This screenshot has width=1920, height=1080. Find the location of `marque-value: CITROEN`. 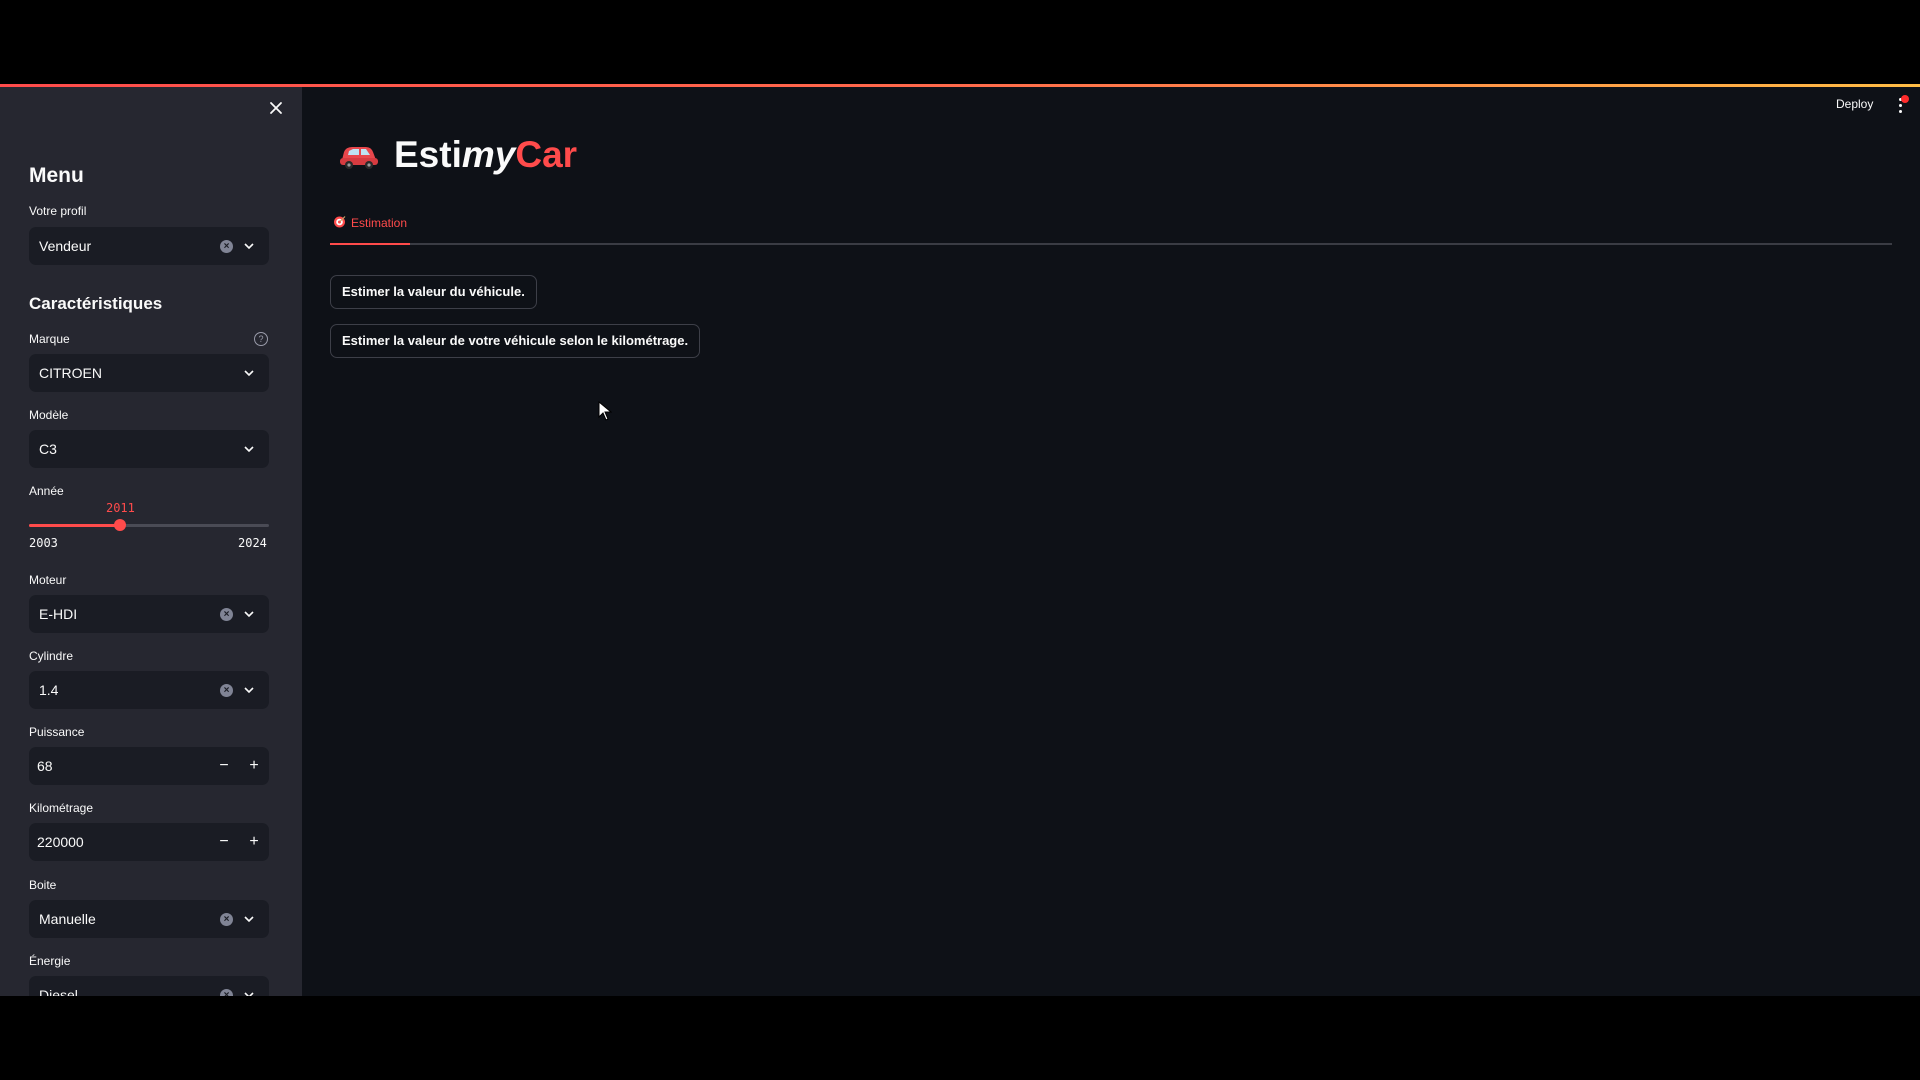

marque-value: CITROEN is located at coordinates (70, 373).